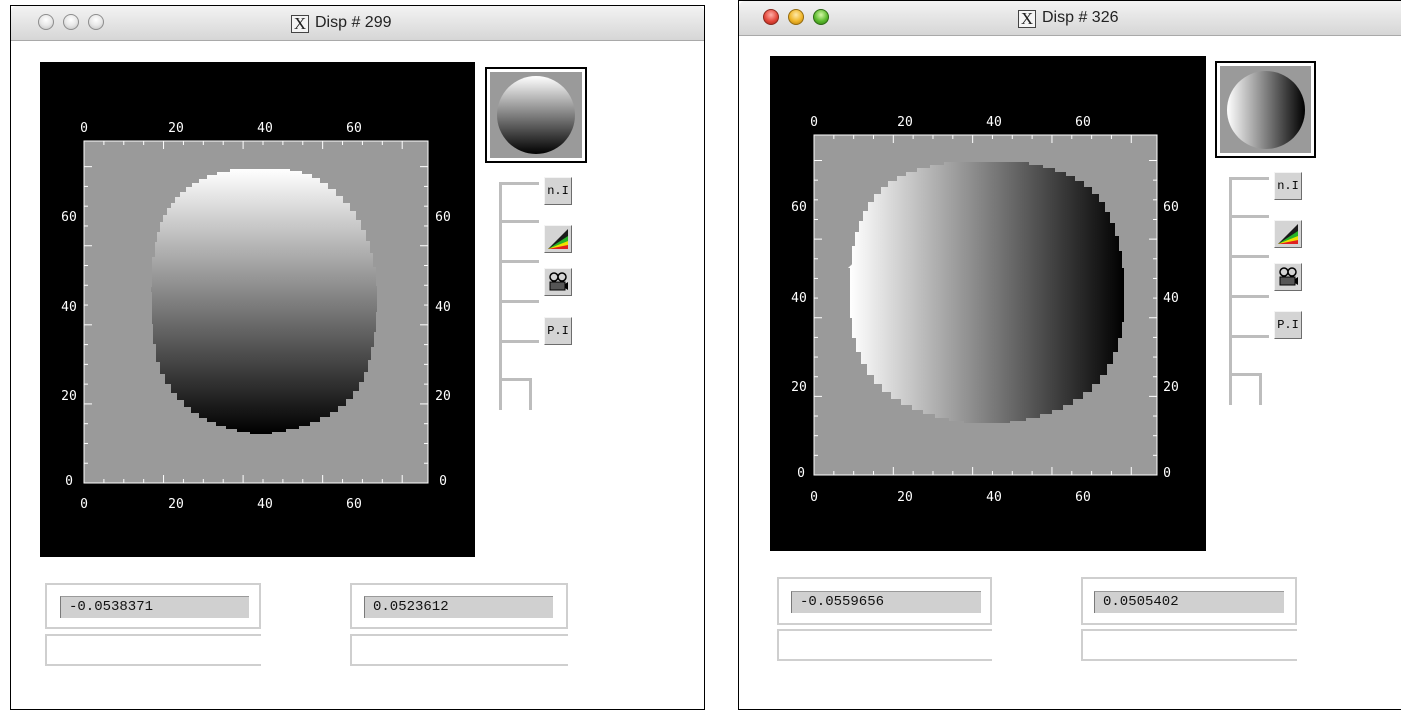  I want to click on min-value-input: -0.0559656, so click(886, 602).